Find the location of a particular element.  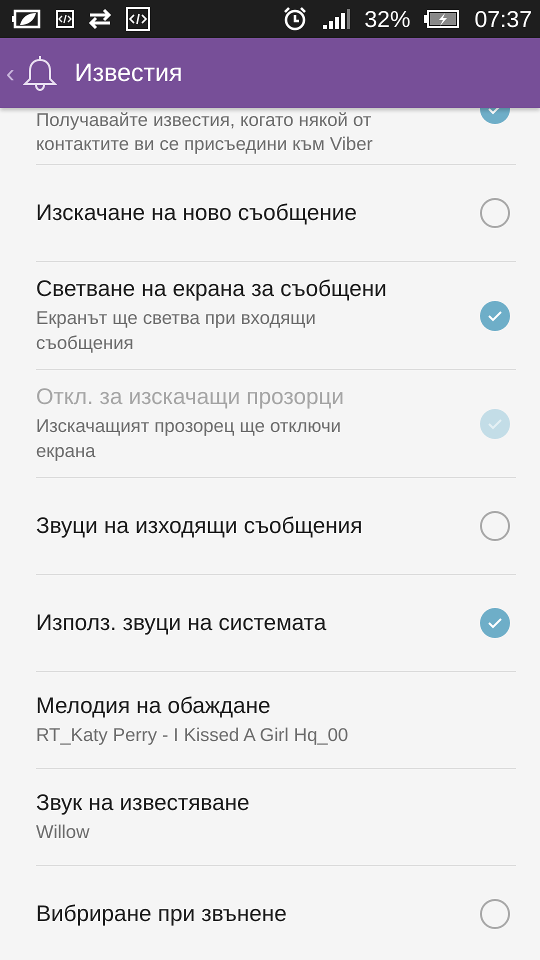

bell-icon is located at coordinates (39, 73).